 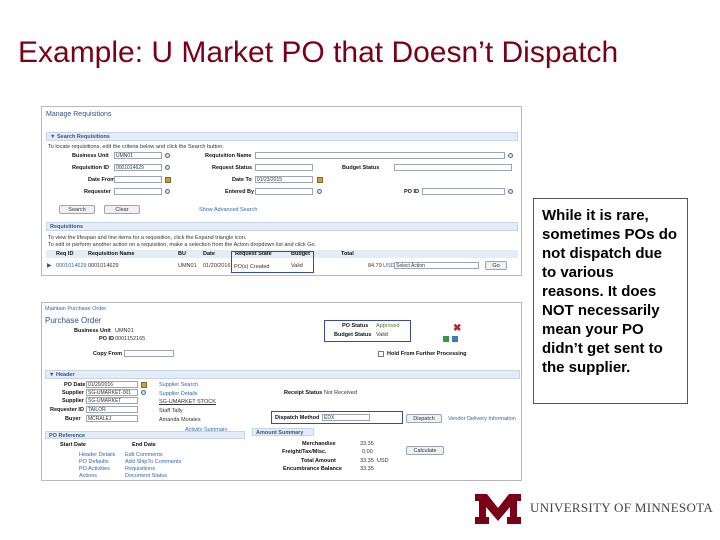 What do you see at coordinates (51, 375) in the screenshot?
I see `header-collapse-icon: ▼` at bounding box center [51, 375].